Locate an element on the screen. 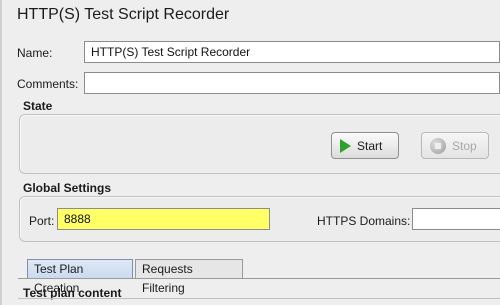 The width and height of the screenshot is (500, 305). stop-button-label: Stop is located at coordinates (464, 145).